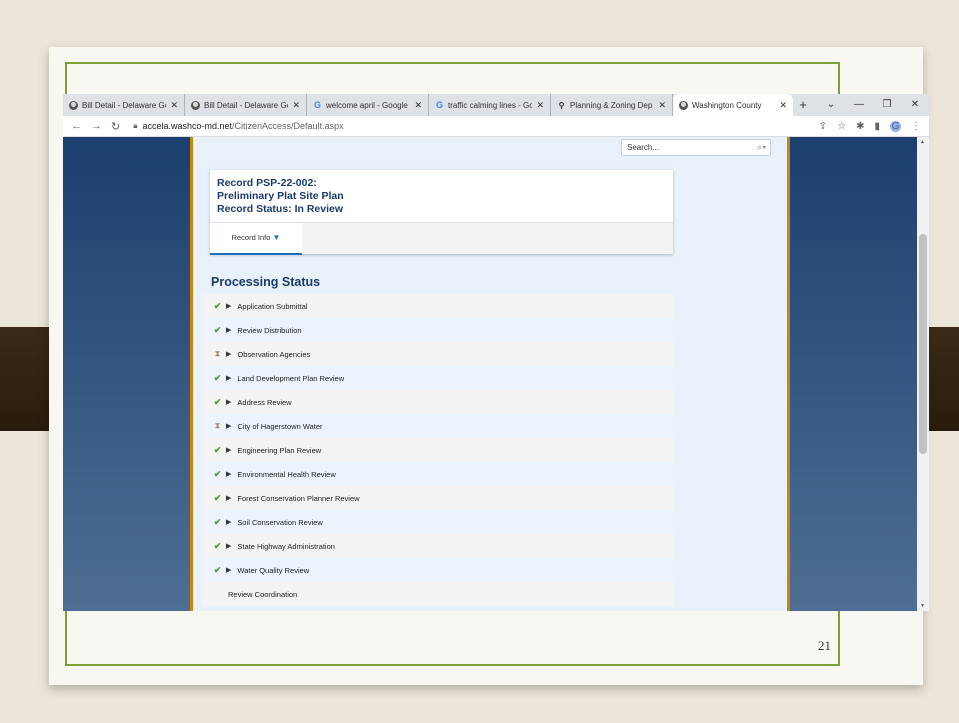 The height and width of the screenshot is (723, 959). Describe the element at coordinates (438, 498) in the screenshot. I see `processing-item: ✔ ▶ Forest Conservation Planner Review` at that location.